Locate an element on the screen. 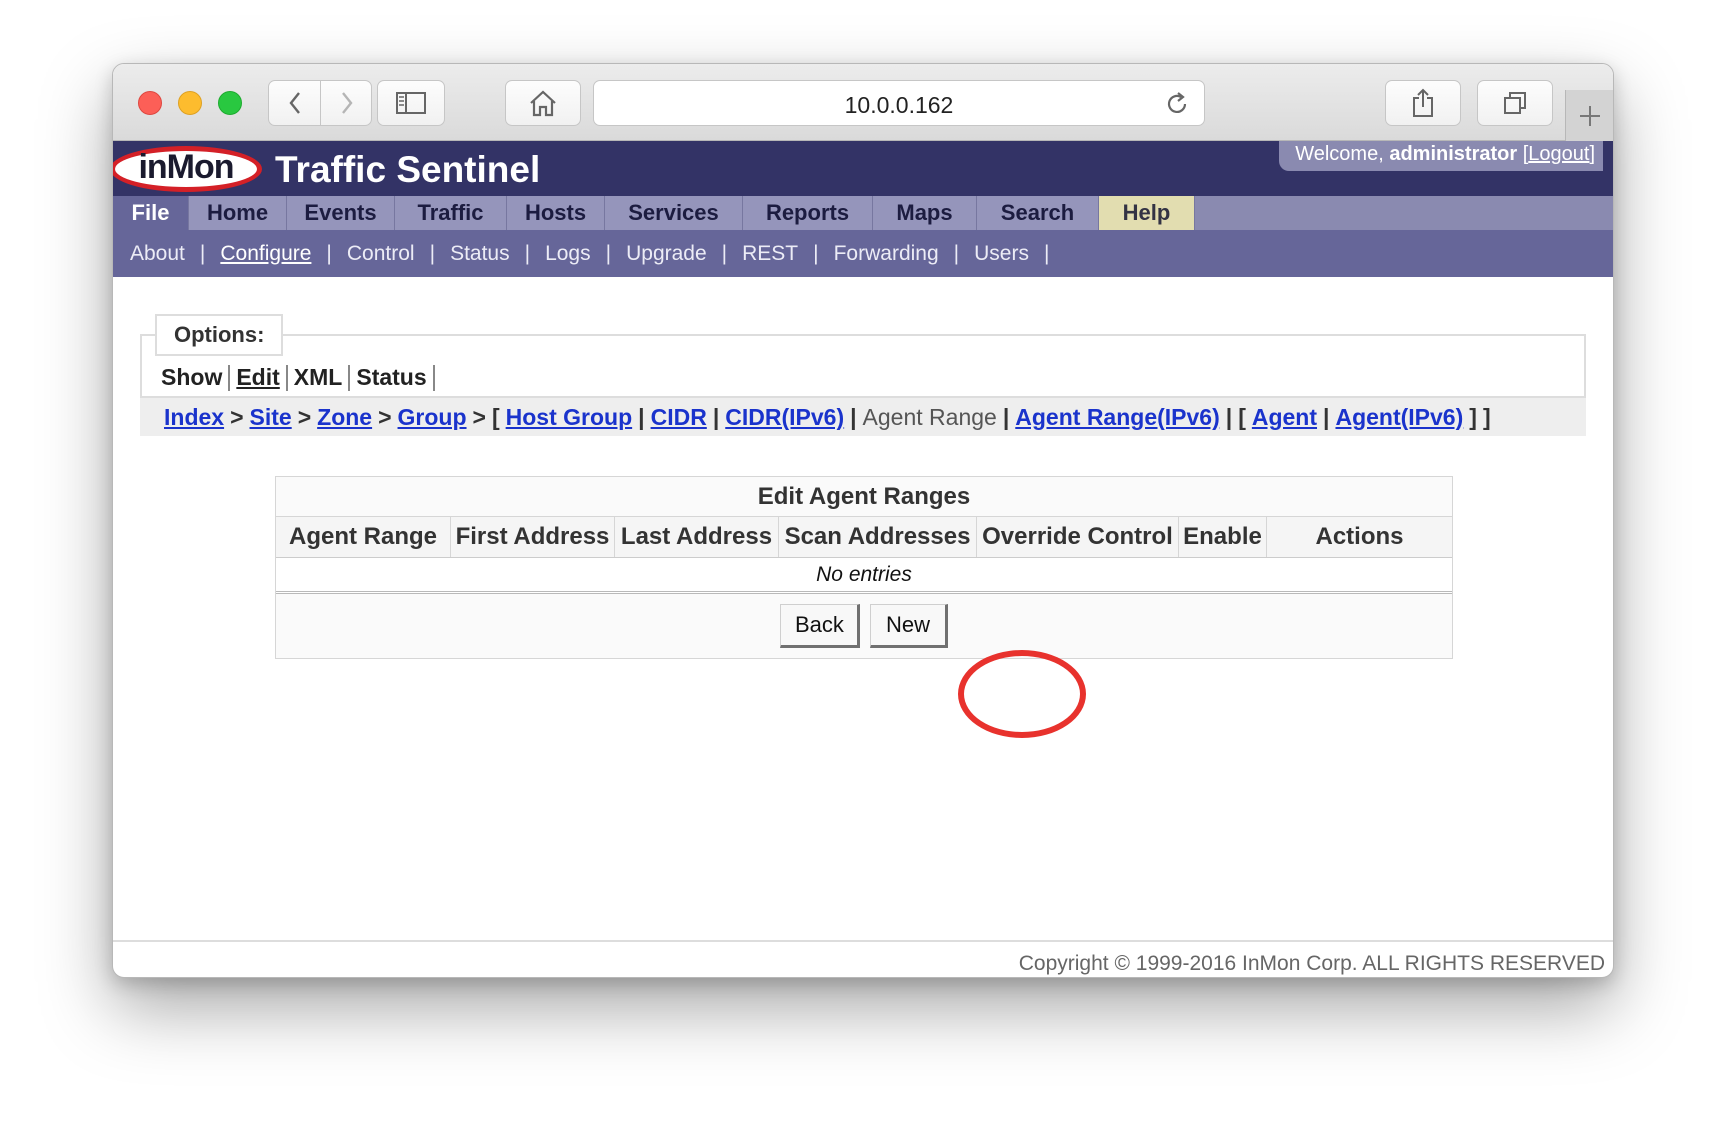  logout-link: Logout is located at coordinates (1558, 154).